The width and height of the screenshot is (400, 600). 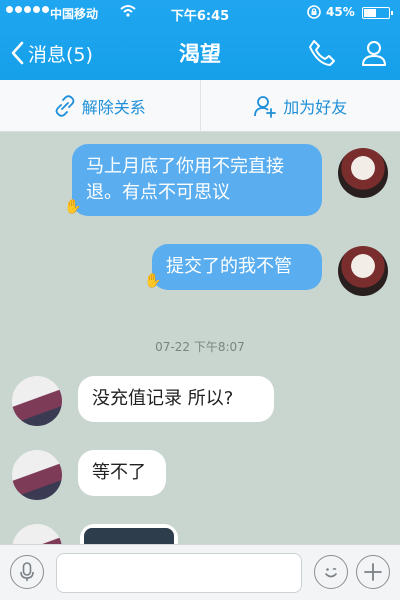 What do you see at coordinates (340, 12) in the screenshot?
I see `battery-percent: 45%` at bounding box center [340, 12].